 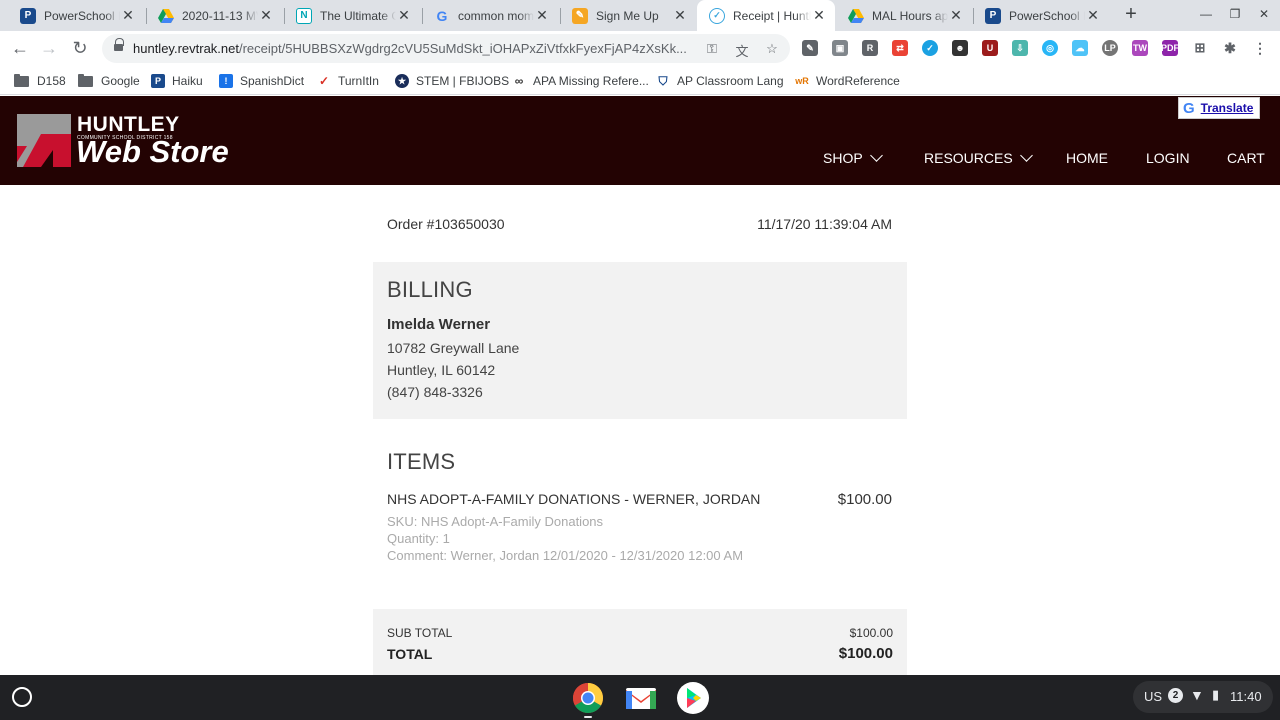 I want to click on nav-home: HOME, so click(x=1087, y=158).